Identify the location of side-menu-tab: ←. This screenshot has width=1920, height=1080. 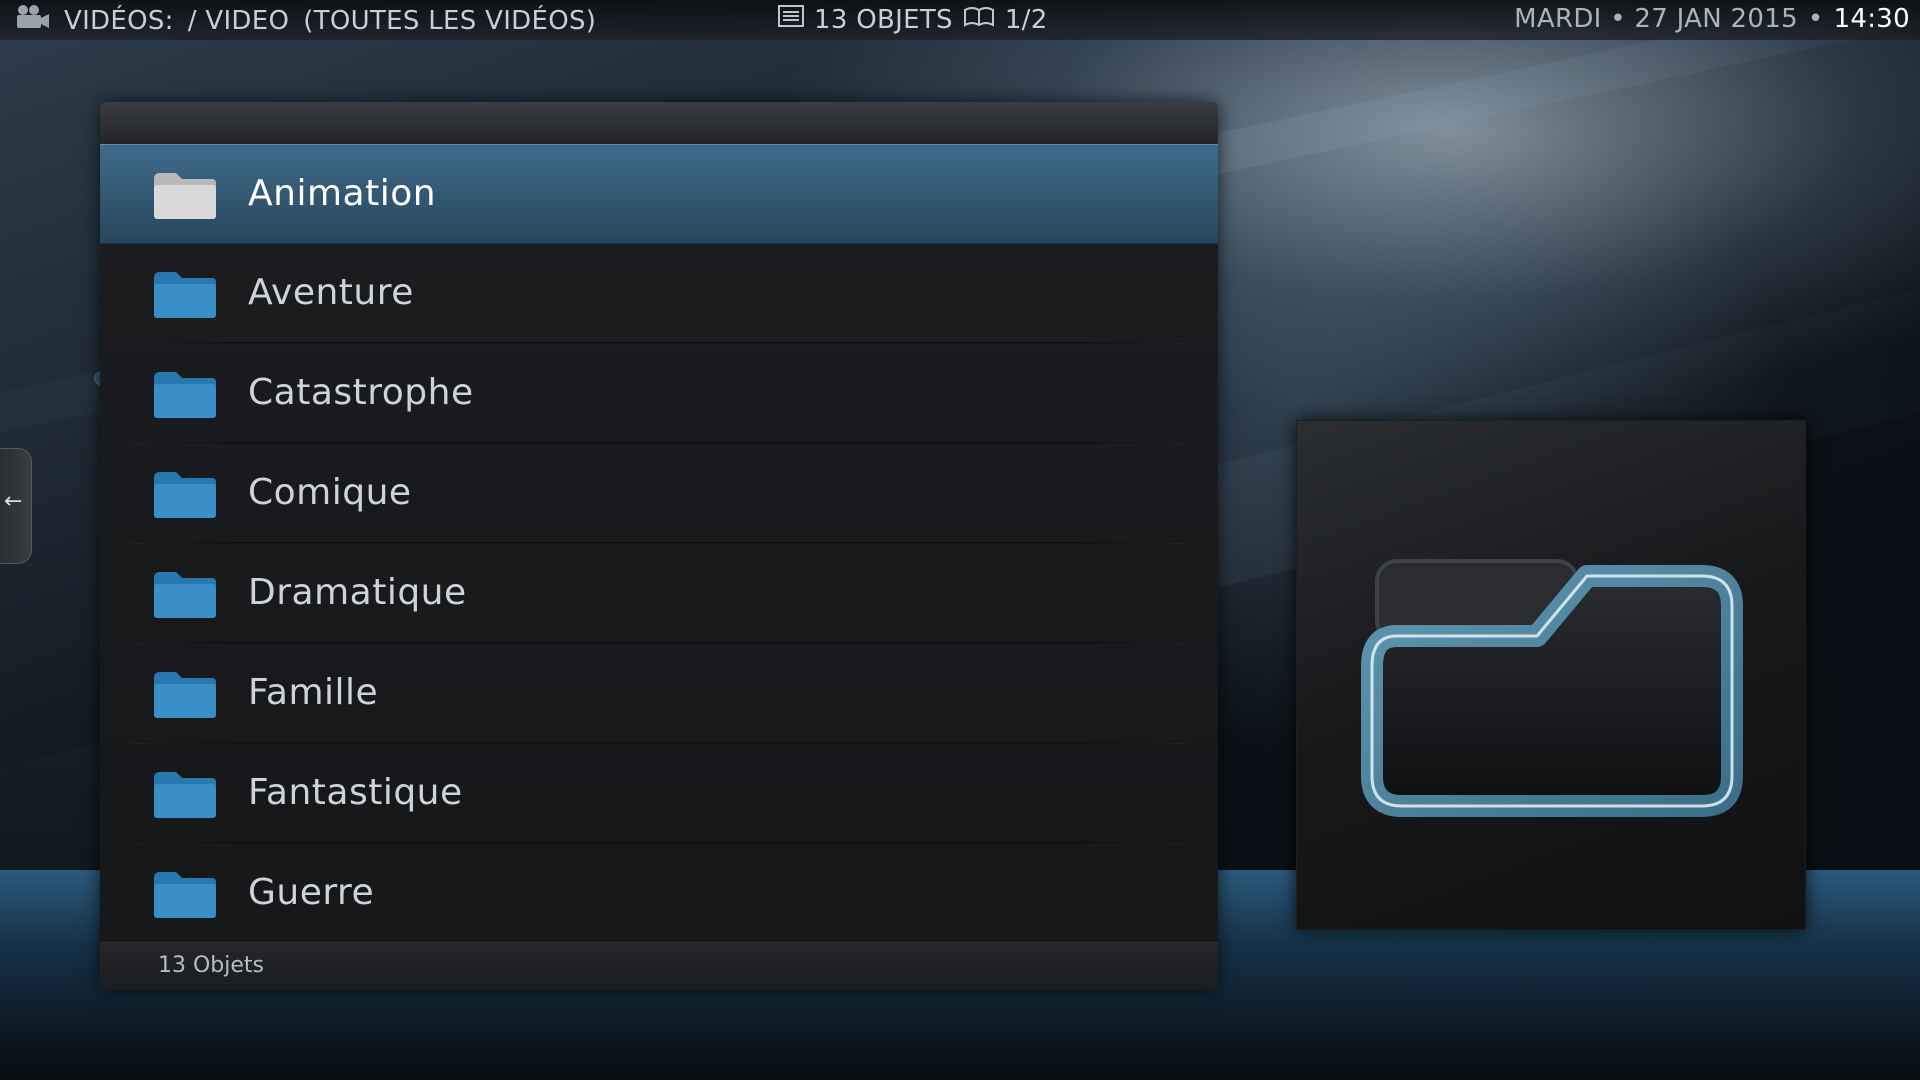
(16, 506).